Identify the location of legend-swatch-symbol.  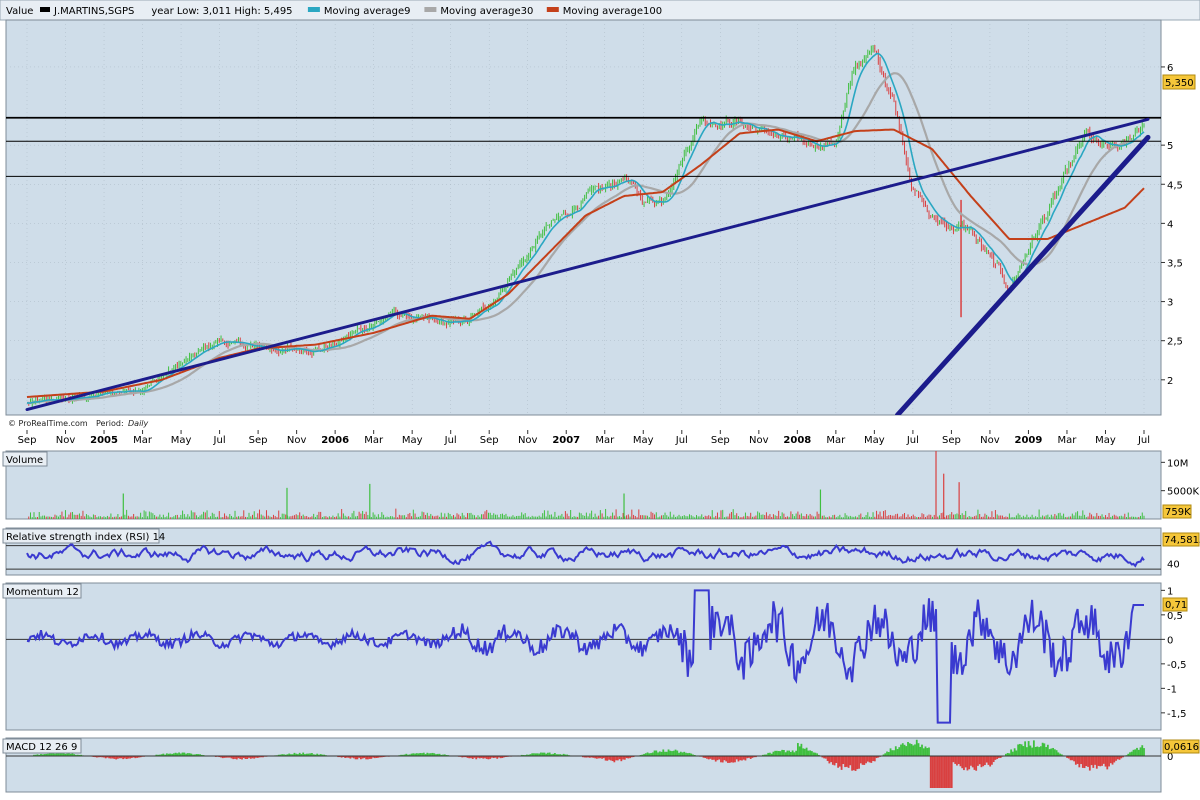
(45, 9).